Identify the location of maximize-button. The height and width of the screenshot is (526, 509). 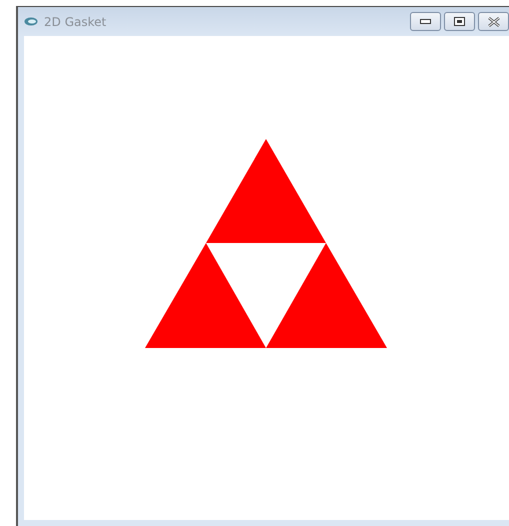
(459, 21).